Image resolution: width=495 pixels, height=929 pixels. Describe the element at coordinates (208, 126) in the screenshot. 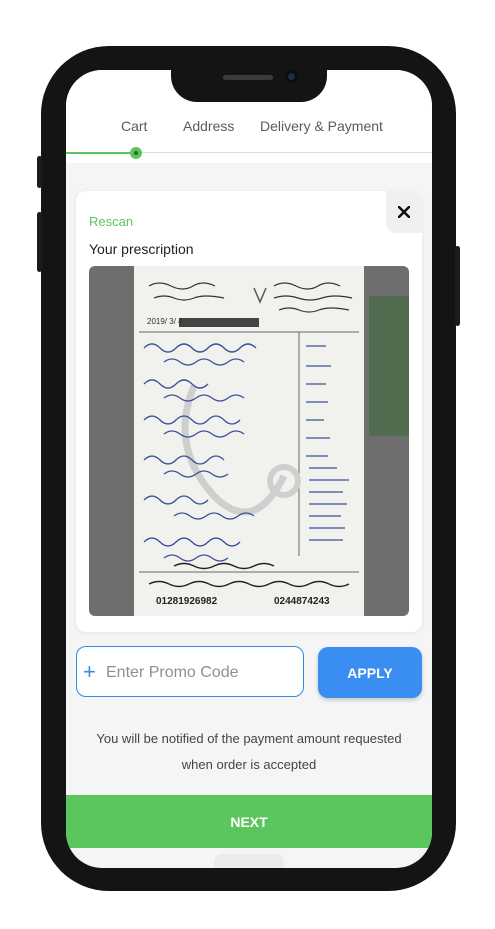

I see `step-address: Address` at that location.